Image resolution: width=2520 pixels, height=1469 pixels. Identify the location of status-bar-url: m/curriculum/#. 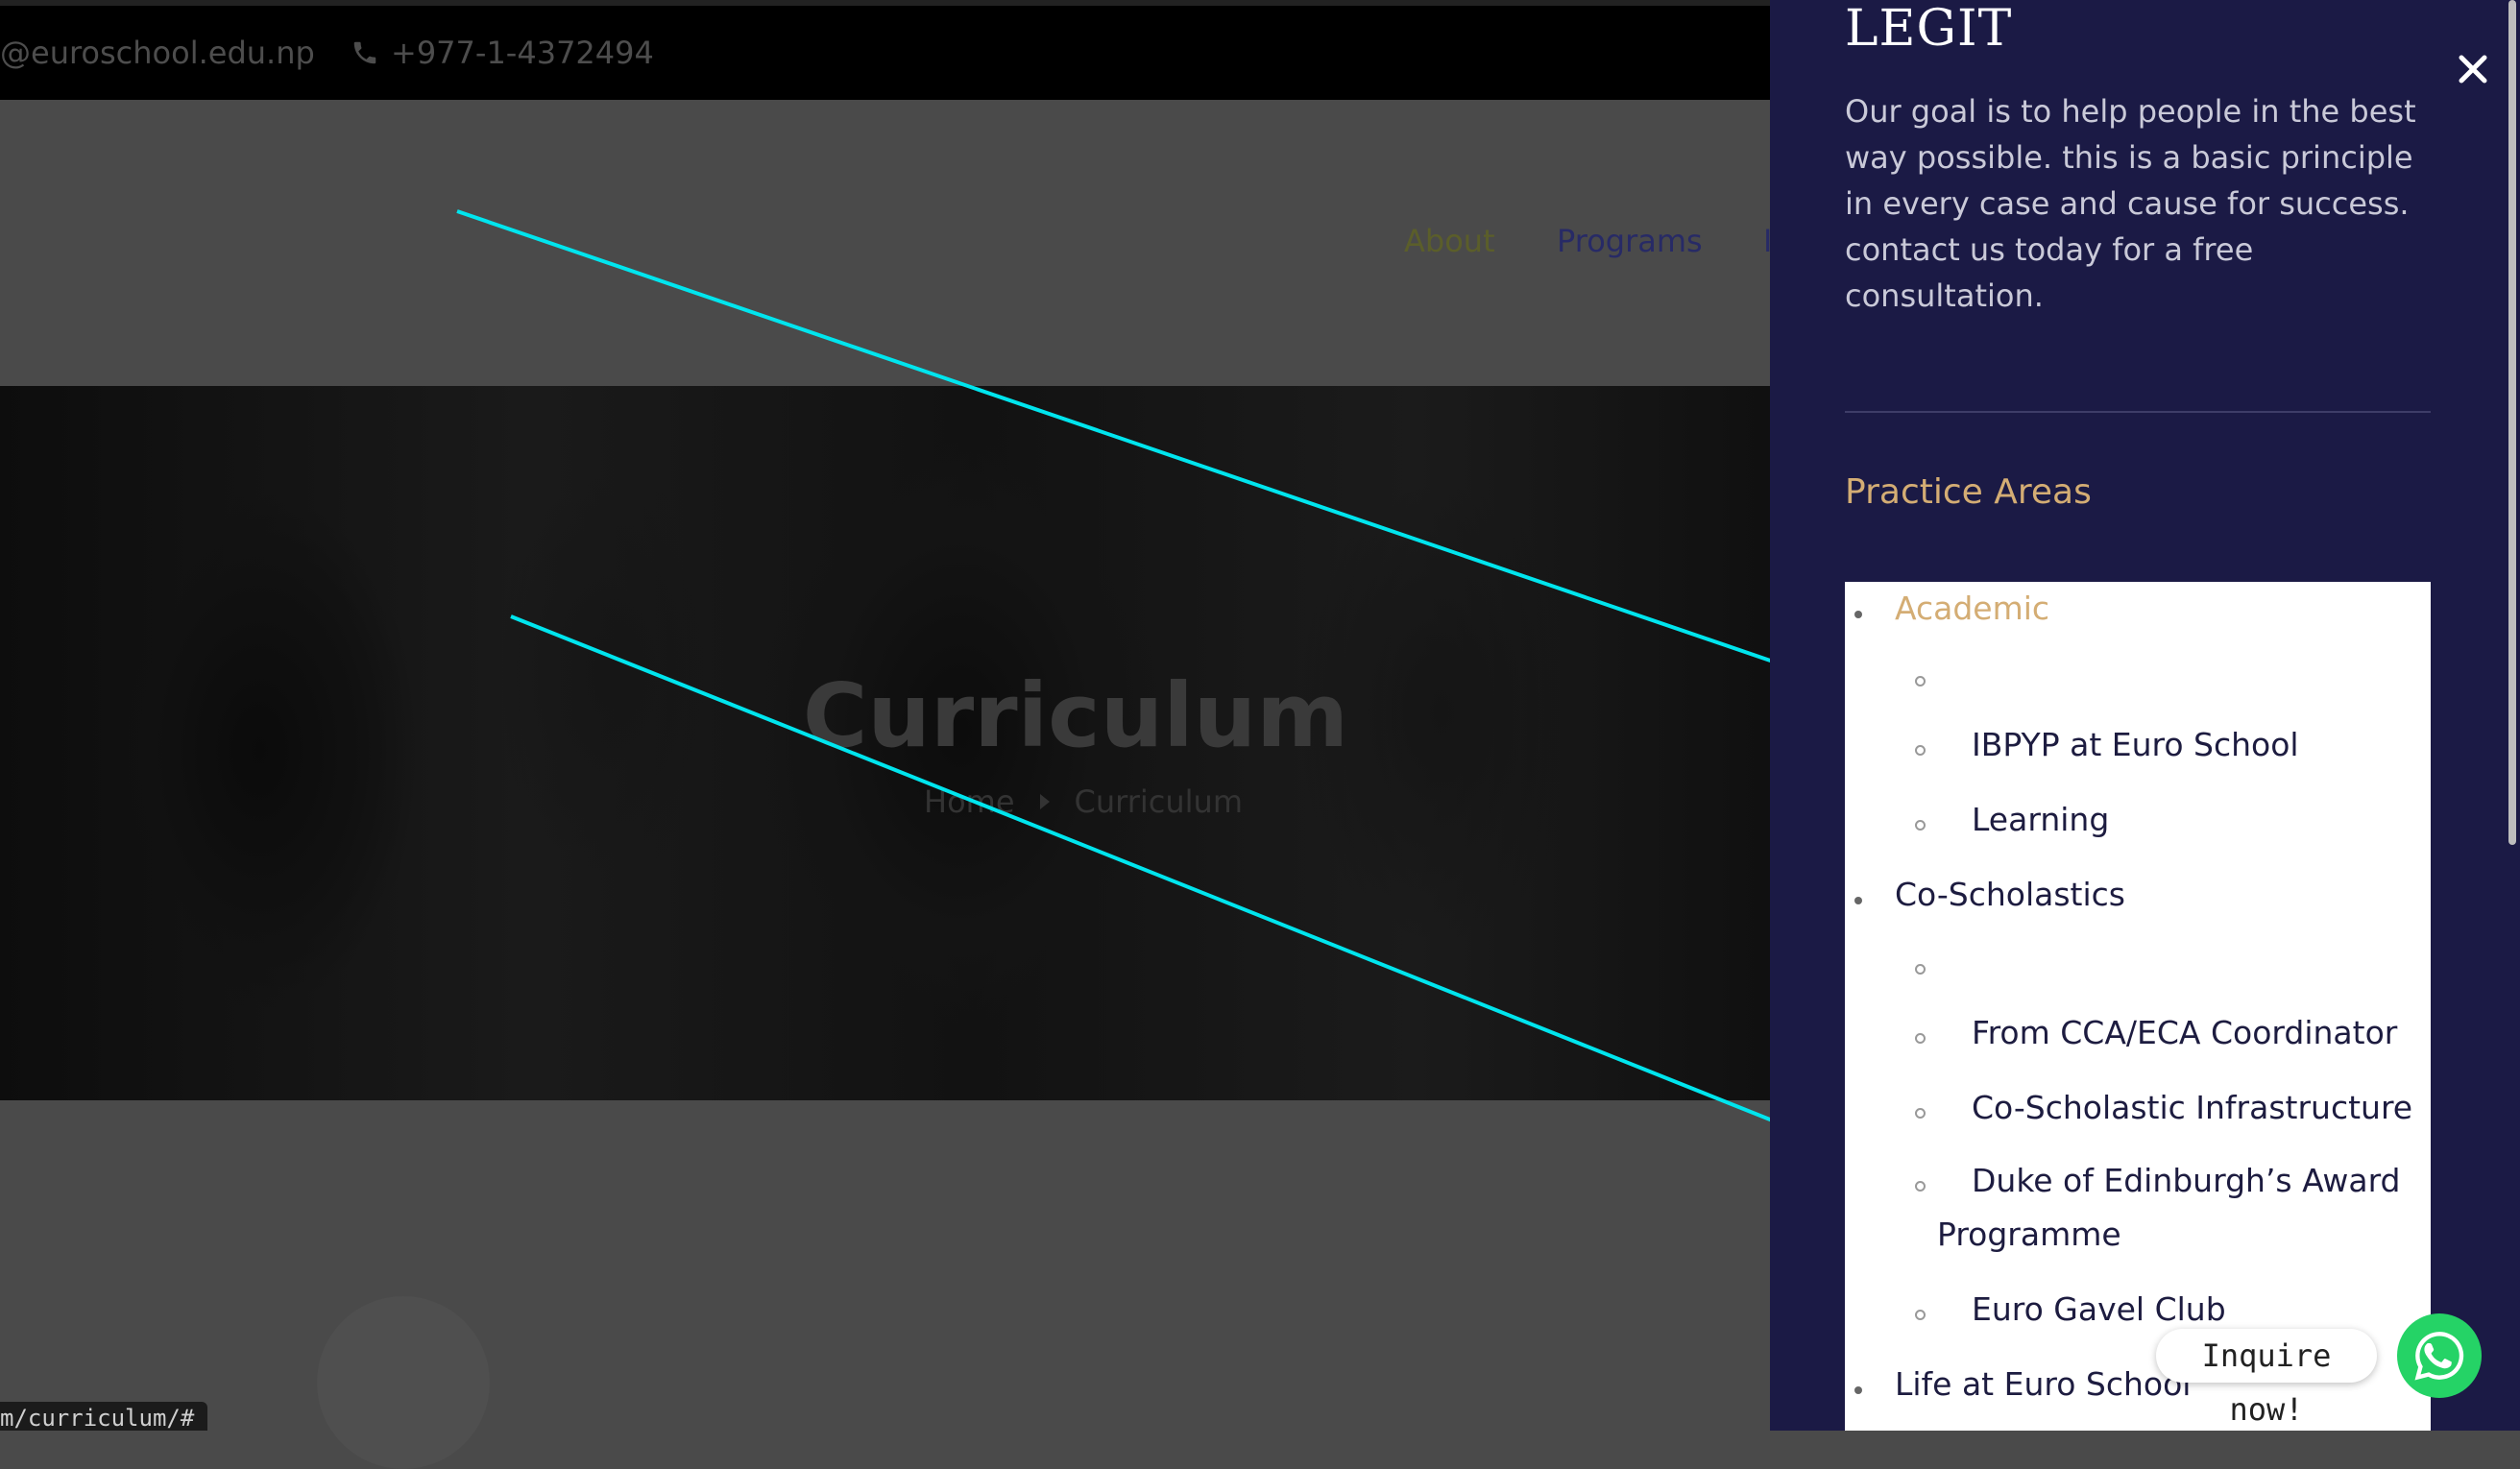
(104, 1417).